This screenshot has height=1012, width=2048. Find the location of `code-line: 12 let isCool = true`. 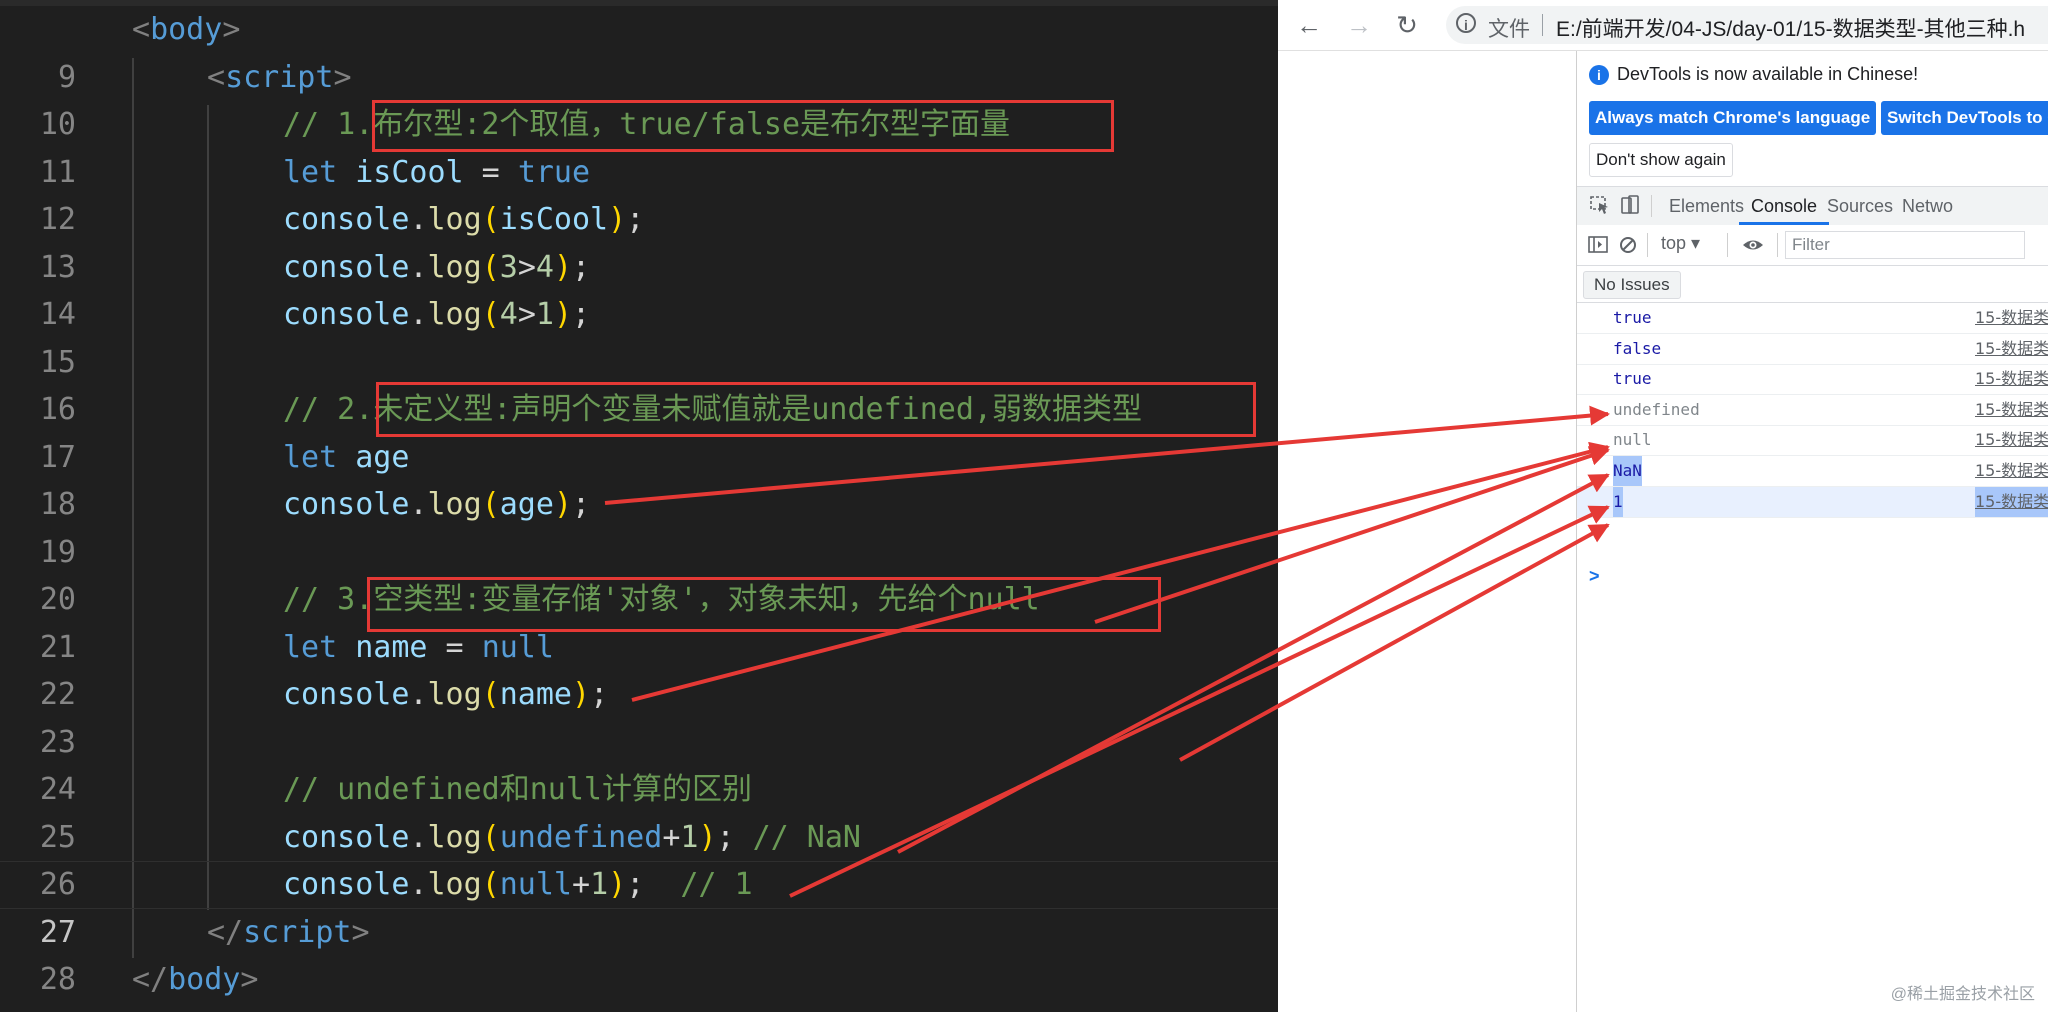

code-line: 12 let isCool = true is located at coordinates (639, 193).